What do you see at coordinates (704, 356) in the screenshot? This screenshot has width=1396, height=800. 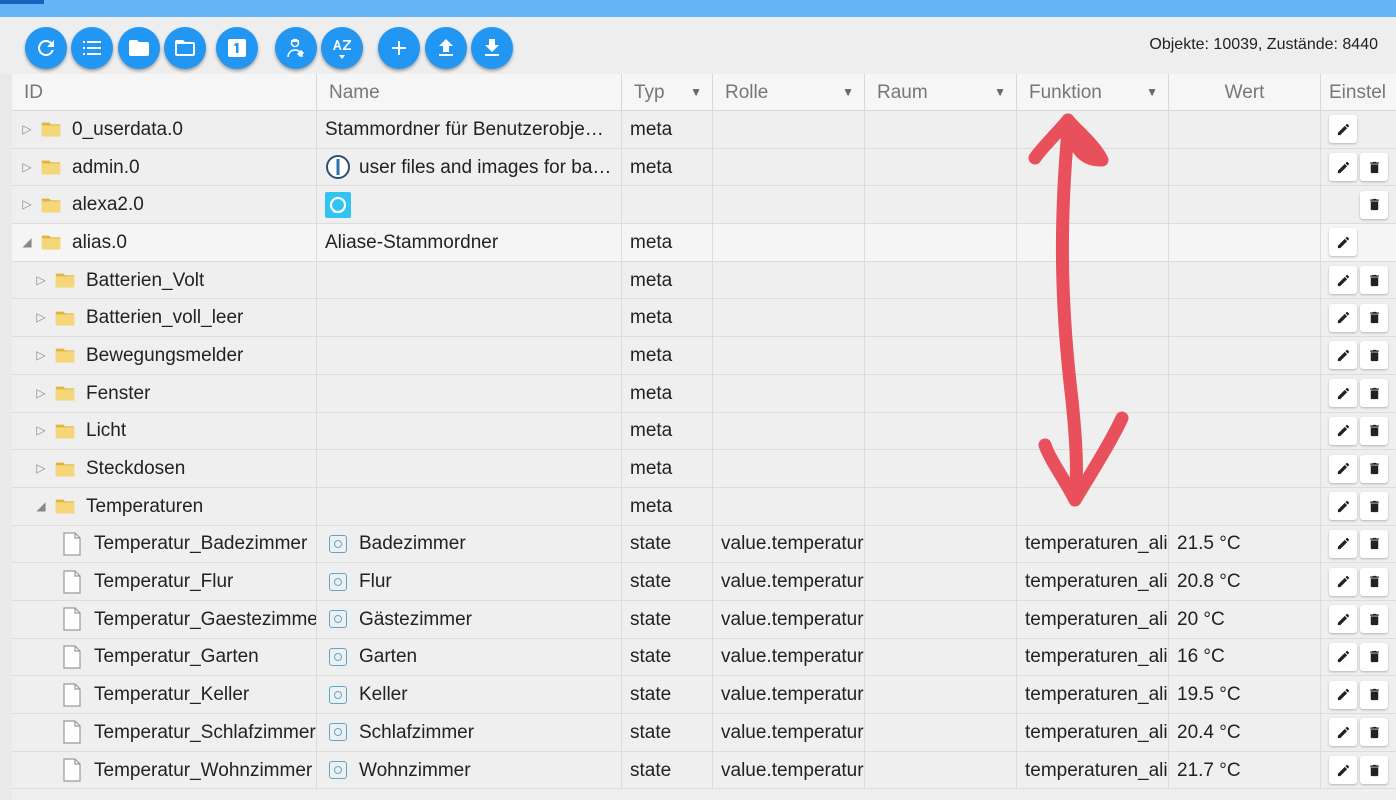 I see `table-row: ▷ Bewegungsmelder meta` at bounding box center [704, 356].